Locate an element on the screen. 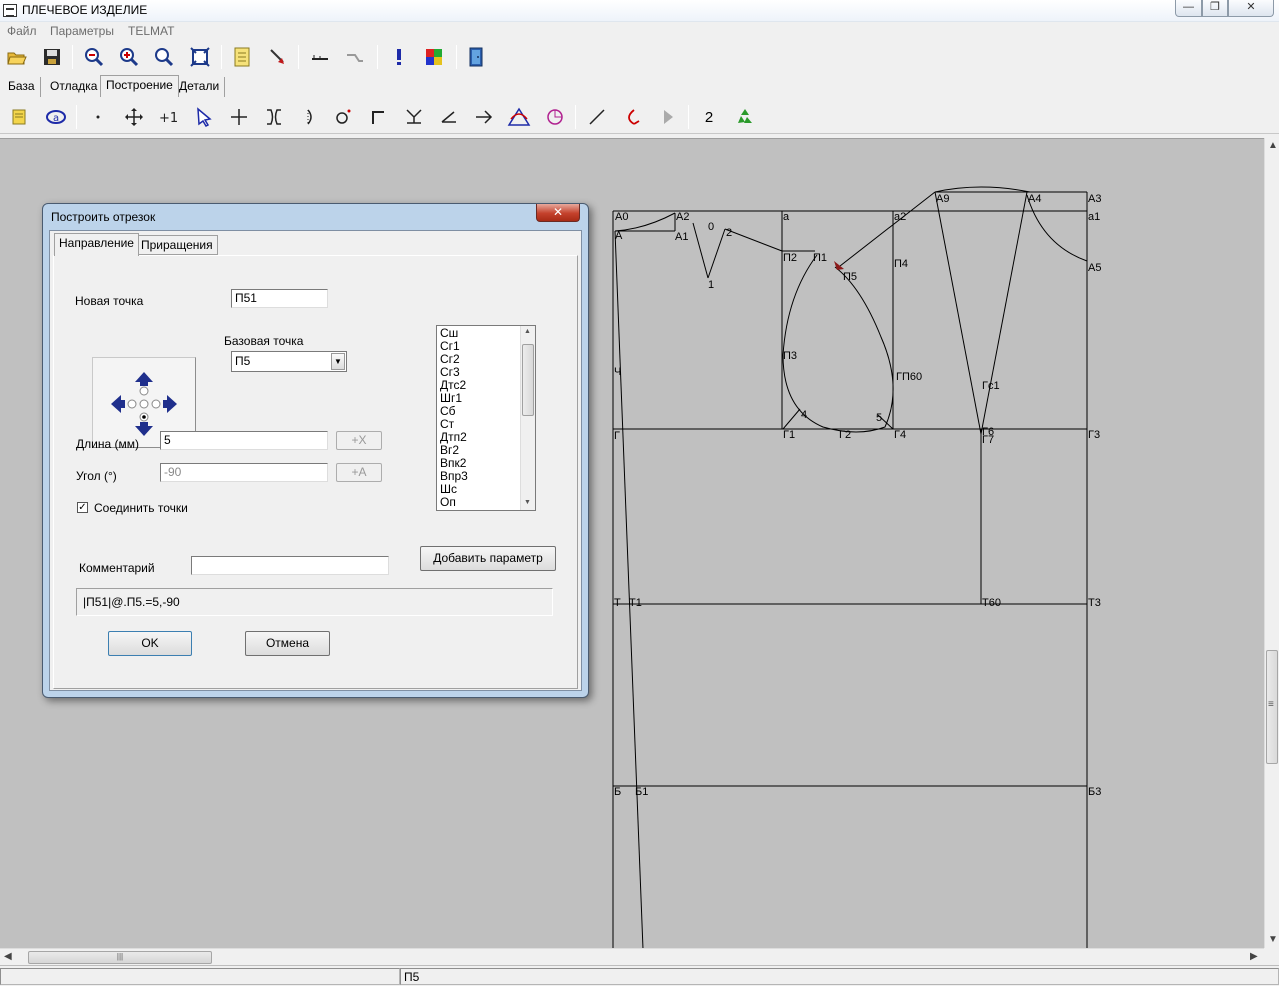 This screenshot has width=1279, height=986. close-button: ✕ is located at coordinates (1251, 8).